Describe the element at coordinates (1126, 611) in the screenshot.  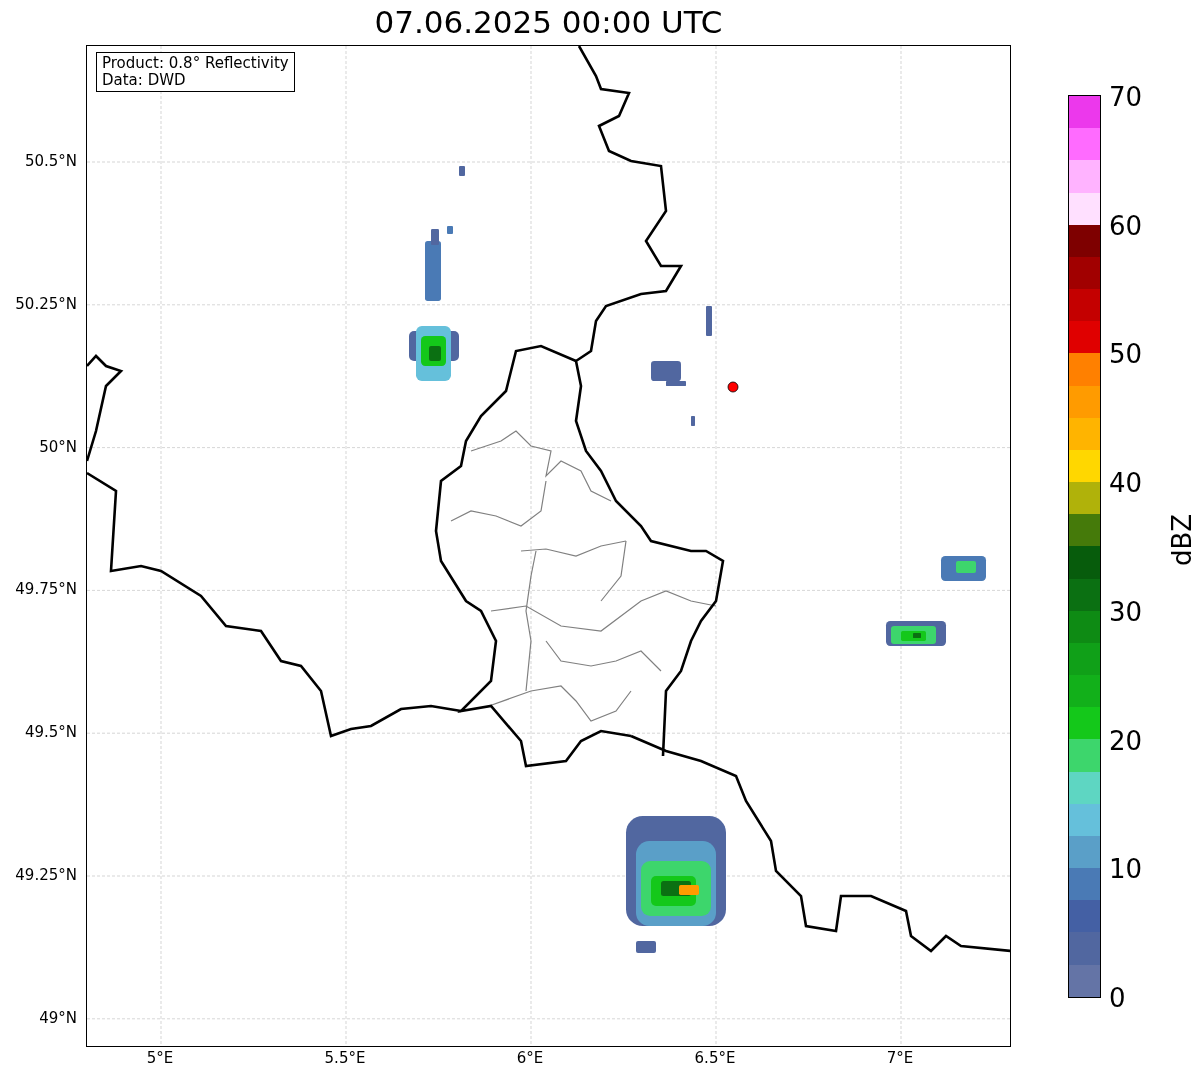
I see `colorbar-tick-label: 30` at that location.